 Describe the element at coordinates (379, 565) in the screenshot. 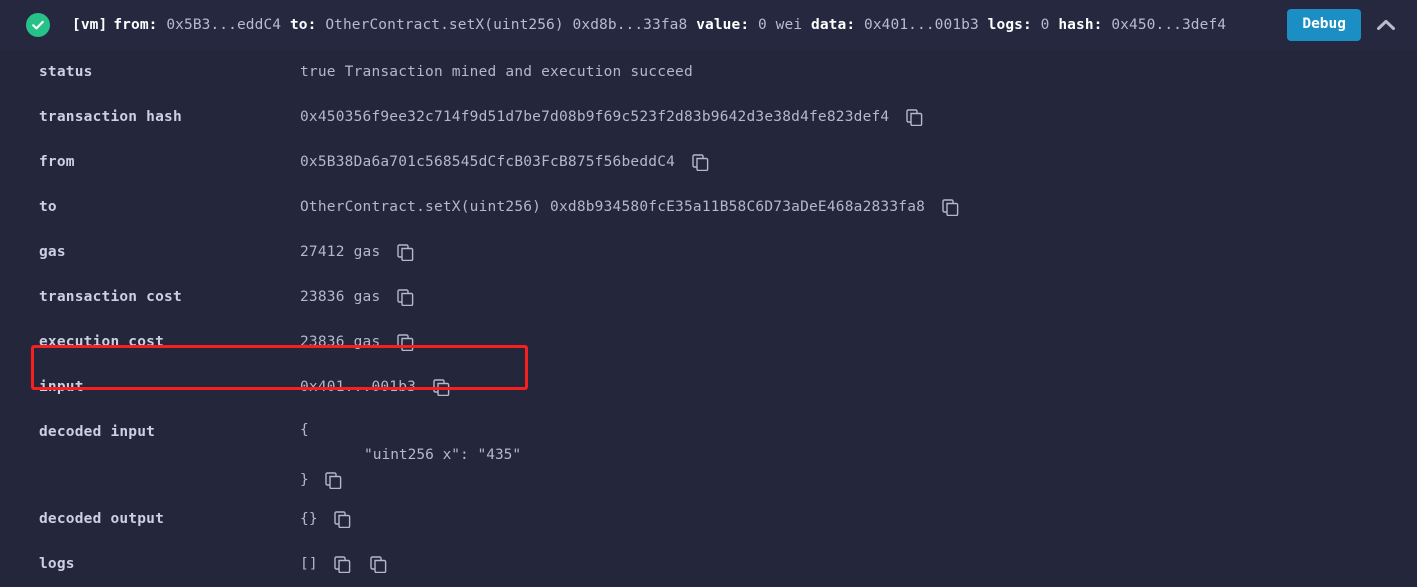

I see `copy-icon-secondary` at that location.